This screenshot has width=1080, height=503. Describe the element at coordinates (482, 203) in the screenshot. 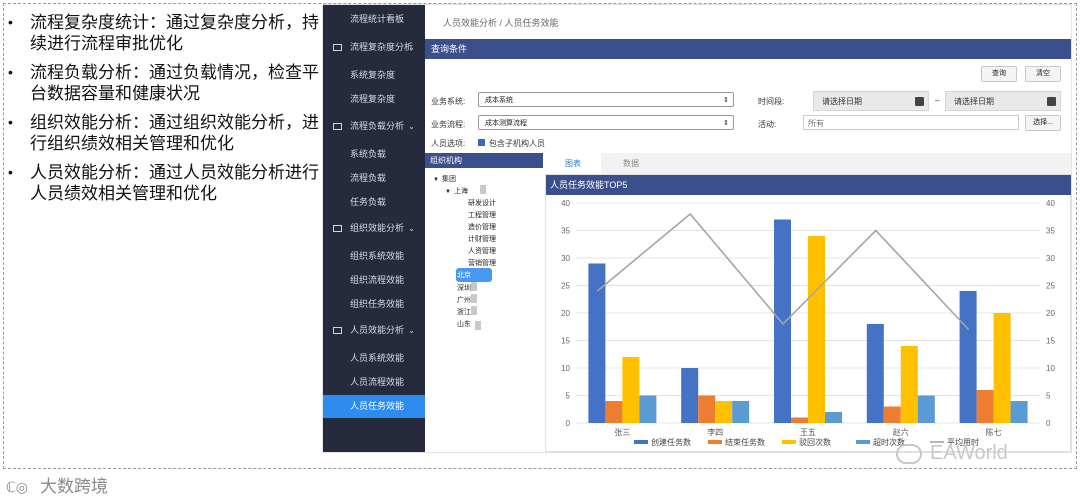

I see `tree-node-dept: 研发设计` at that location.